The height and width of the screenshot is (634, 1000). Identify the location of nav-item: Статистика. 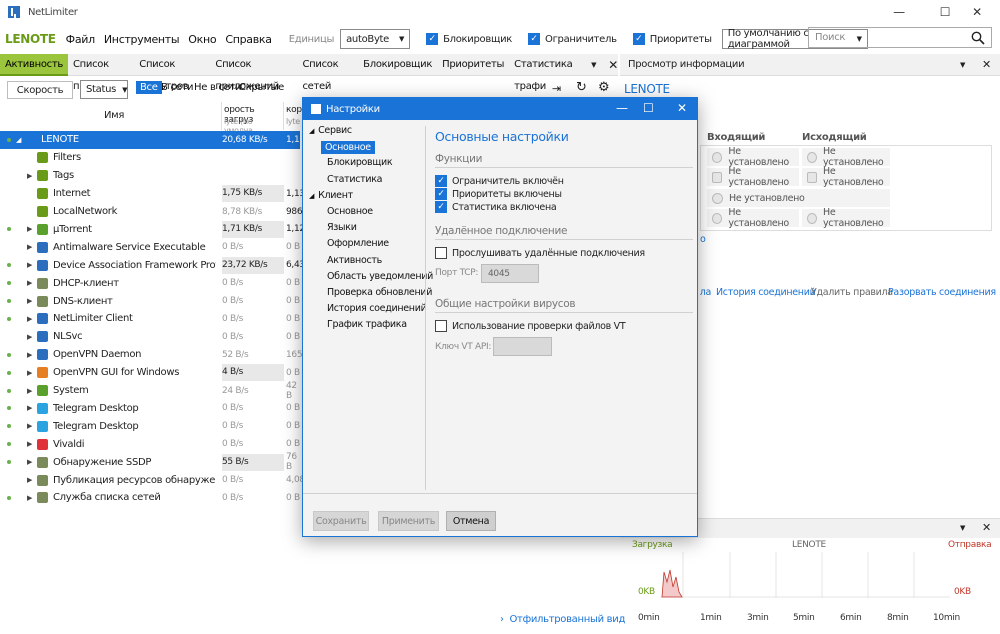
(355, 179).